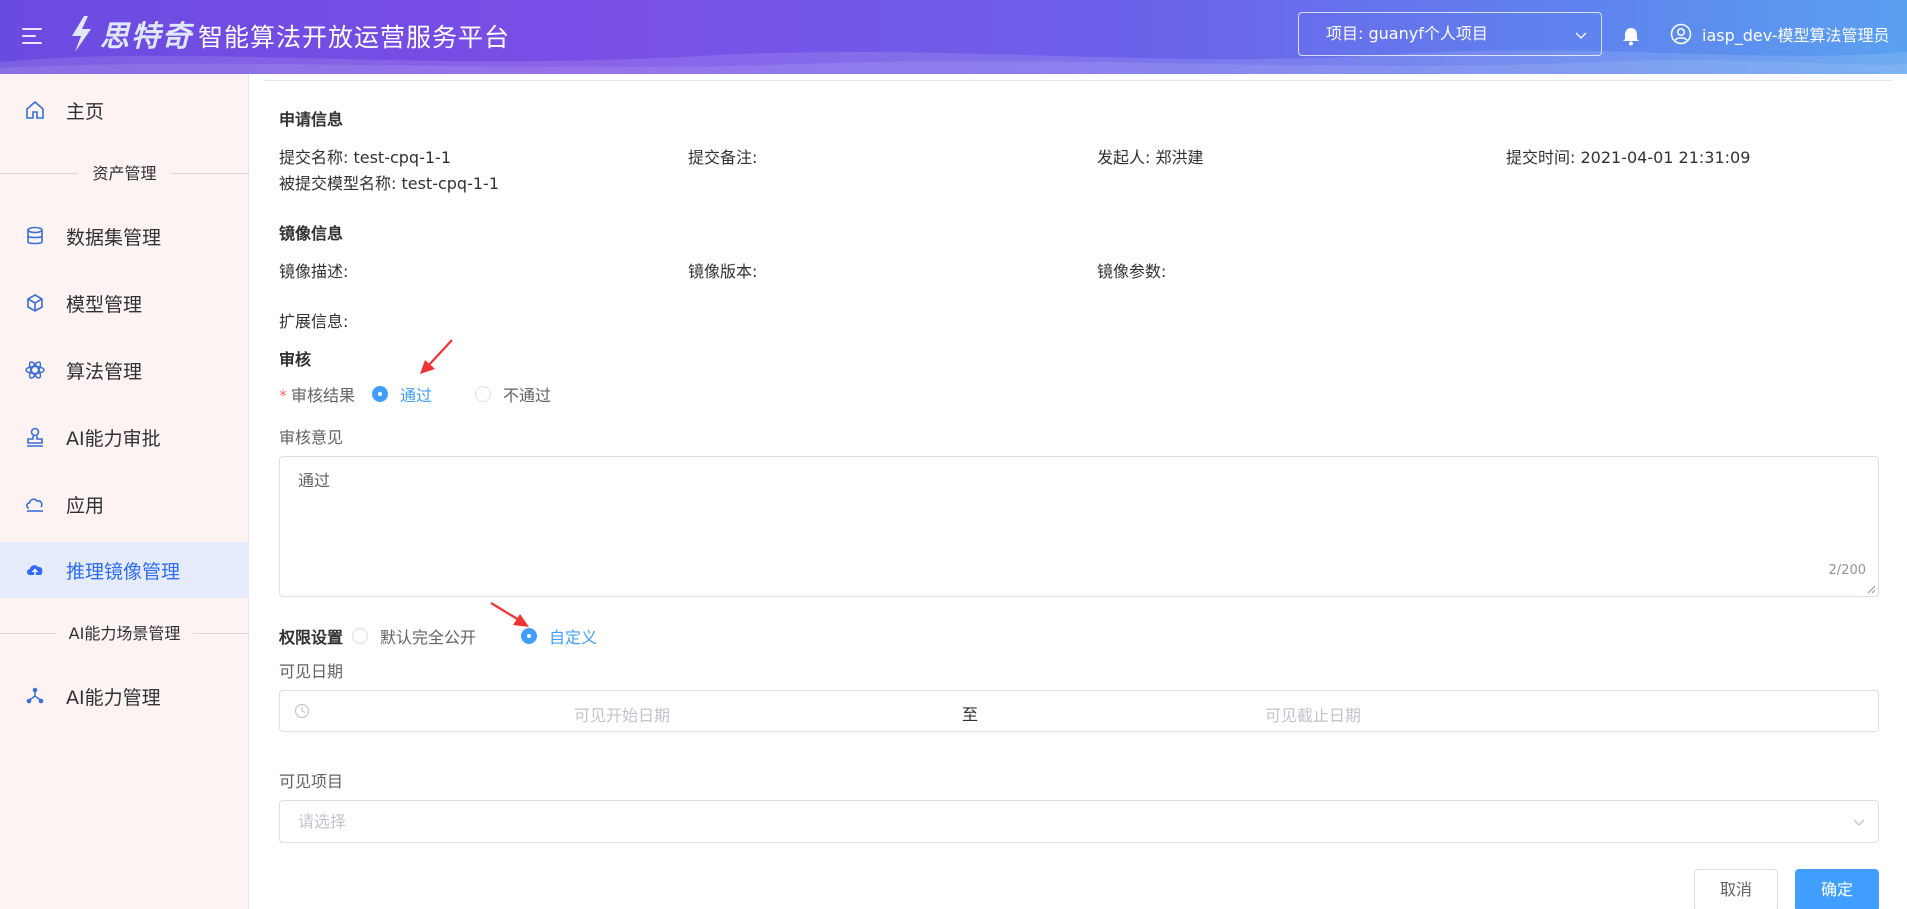 The image size is (1907, 909). What do you see at coordinates (104, 304) in the screenshot?
I see `sidebar-item-label: 模型管理` at bounding box center [104, 304].